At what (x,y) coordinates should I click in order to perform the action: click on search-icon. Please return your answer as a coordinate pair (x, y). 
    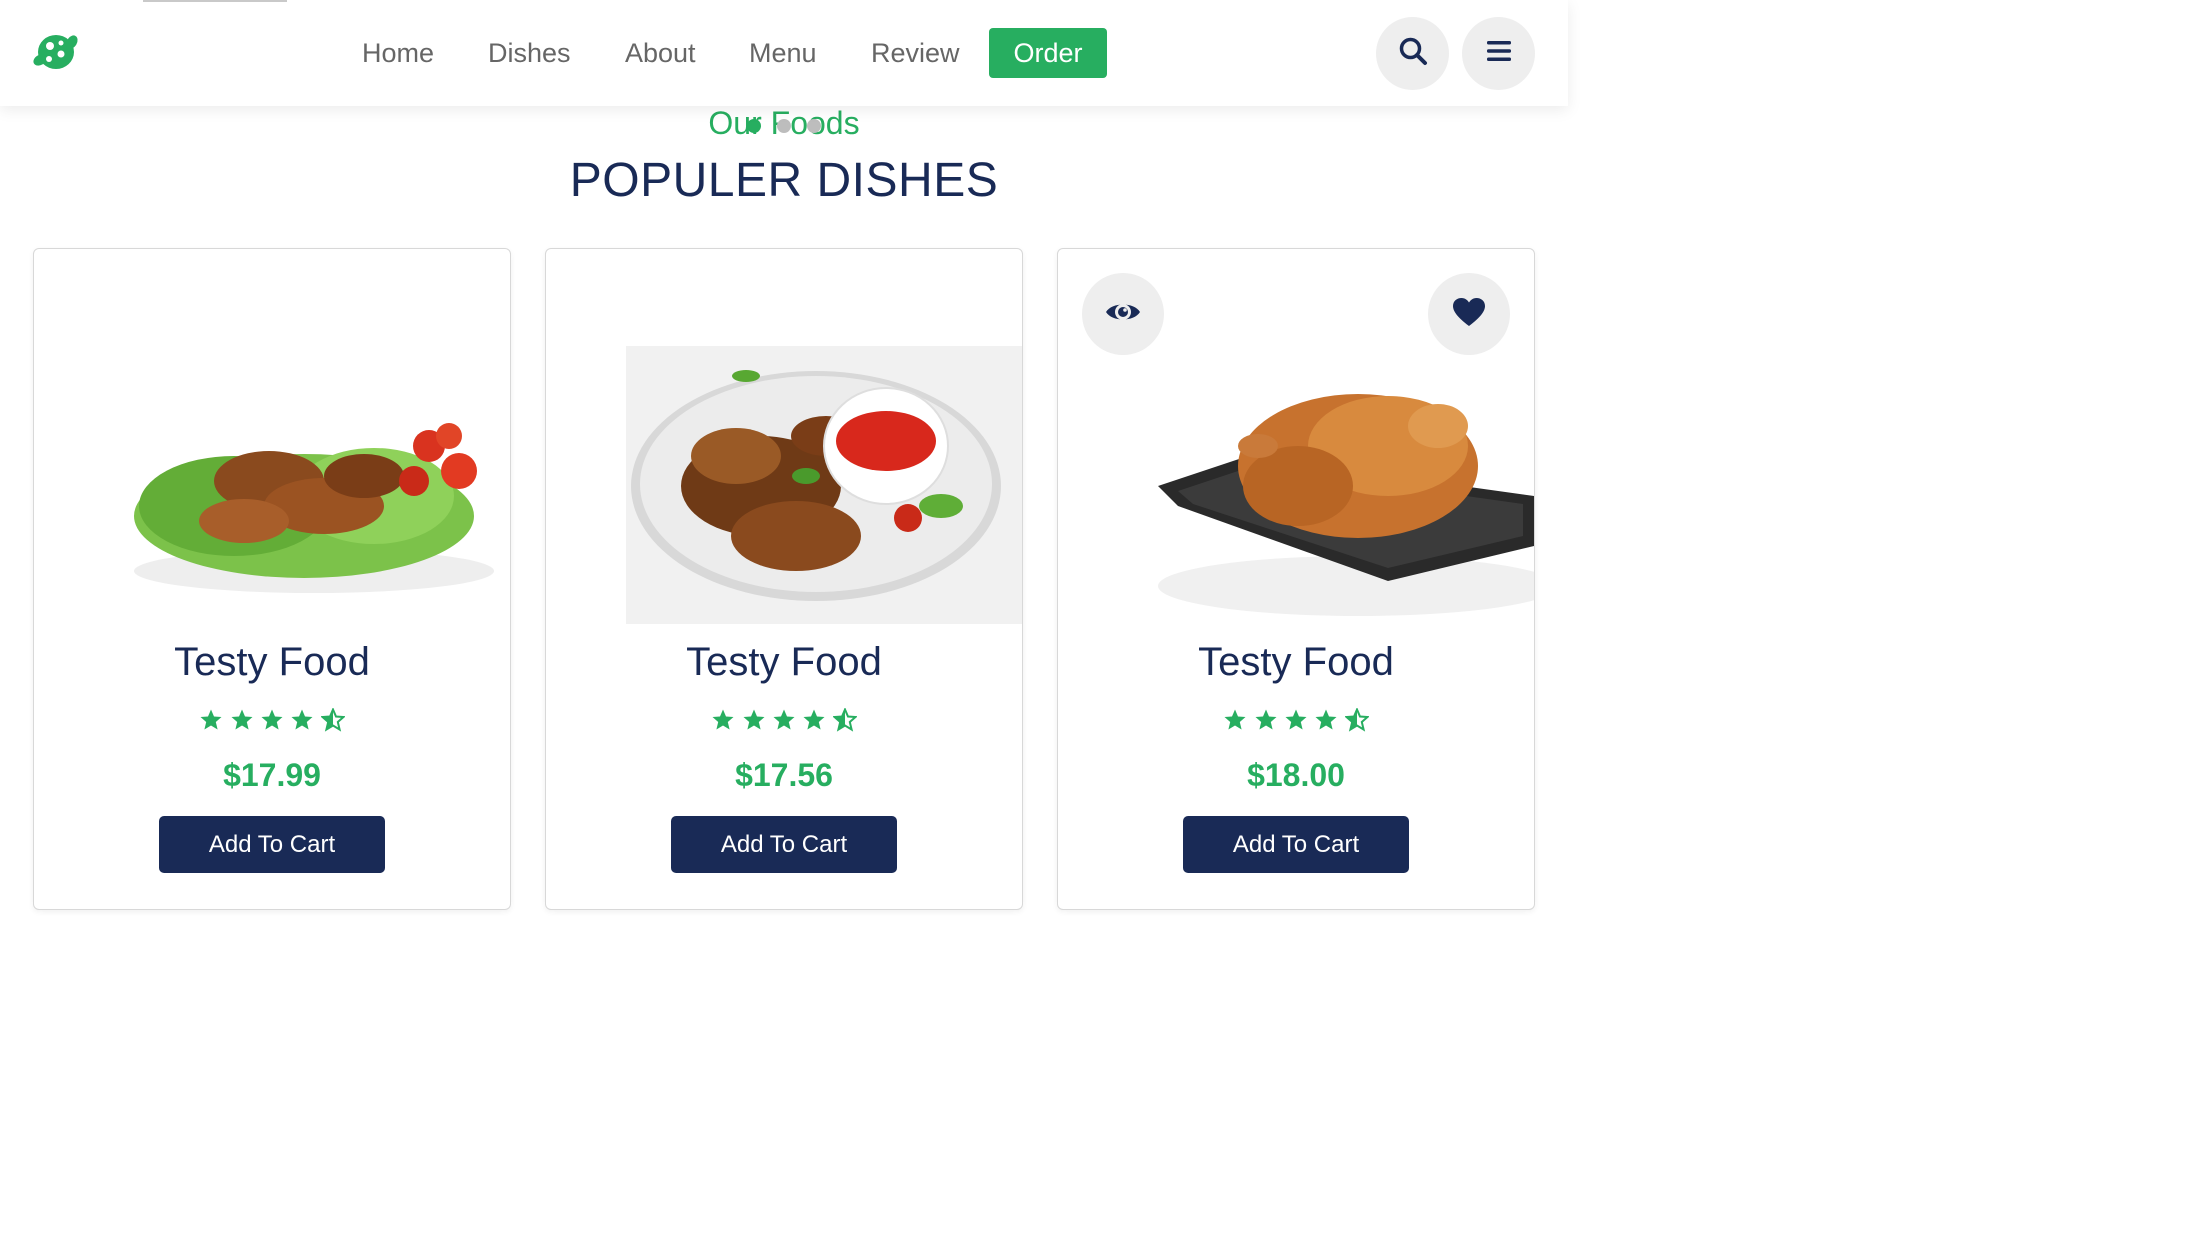
    Looking at the image, I should click on (1413, 53).